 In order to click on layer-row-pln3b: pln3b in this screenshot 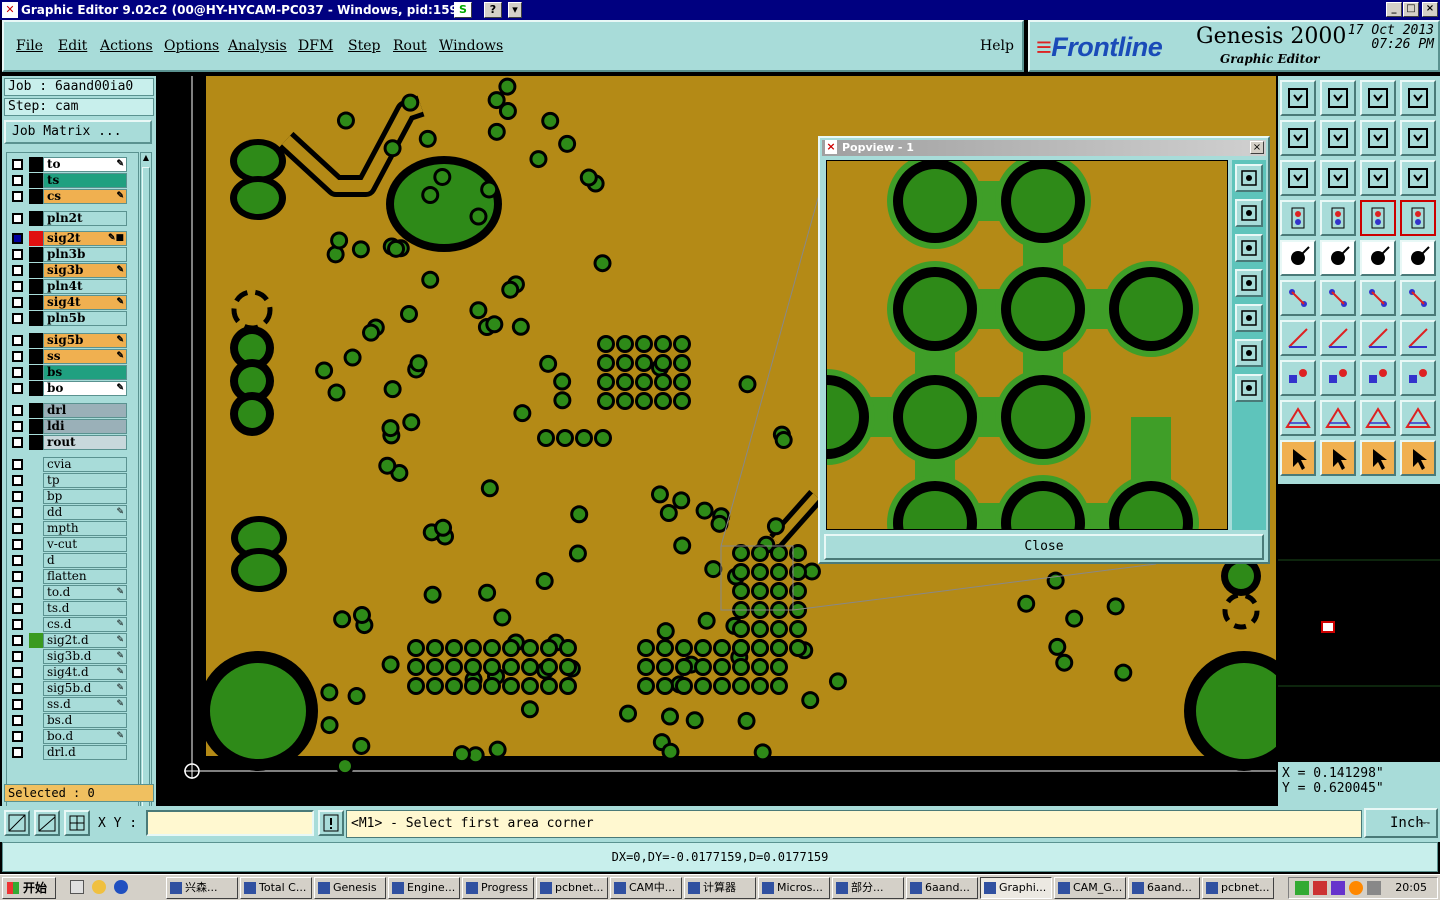, I will do `click(72, 254)`.